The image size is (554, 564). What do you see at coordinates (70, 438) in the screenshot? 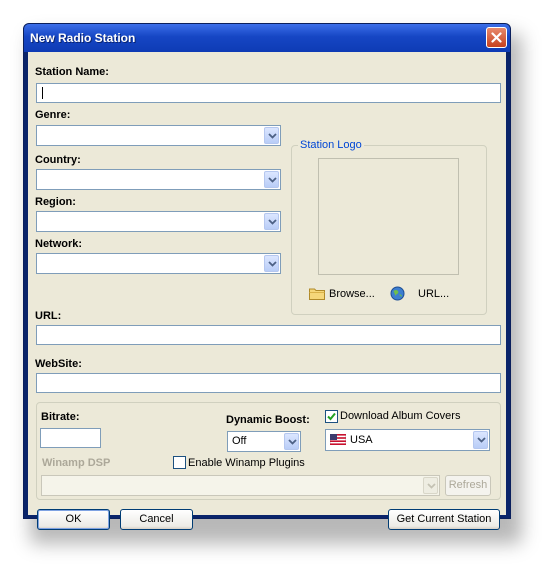
I see `bitrate-input` at bounding box center [70, 438].